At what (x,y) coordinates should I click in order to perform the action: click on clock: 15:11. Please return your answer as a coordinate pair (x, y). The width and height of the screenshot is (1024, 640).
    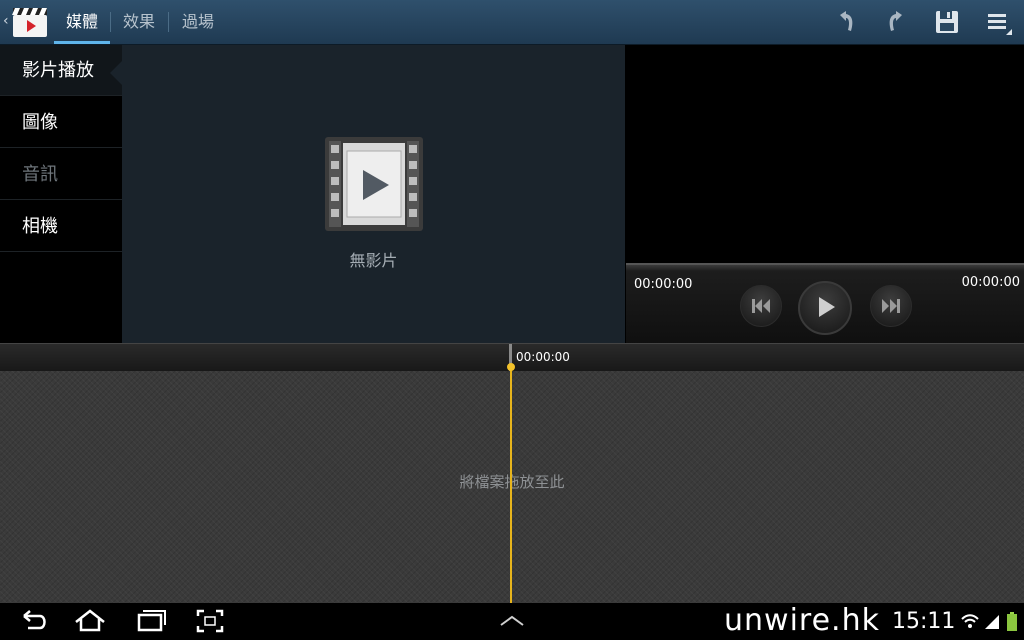
    Looking at the image, I should click on (924, 621).